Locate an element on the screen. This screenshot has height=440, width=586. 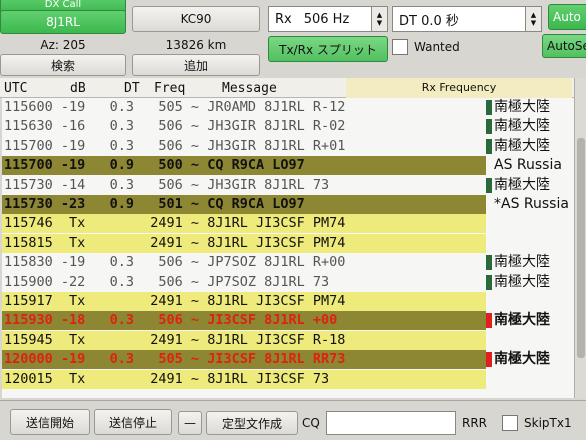
wanted-label: Wanted is located at coordinates (437, 47).